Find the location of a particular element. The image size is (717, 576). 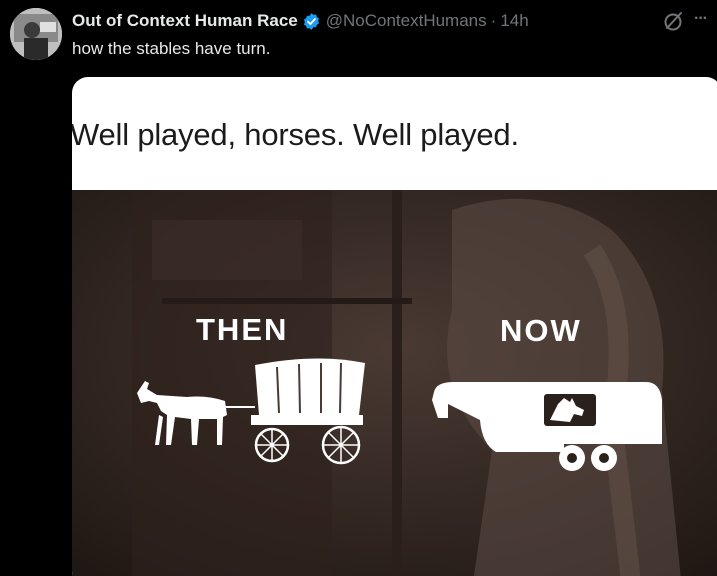

horse-wagon-icon is located at coordinates (251, 411).